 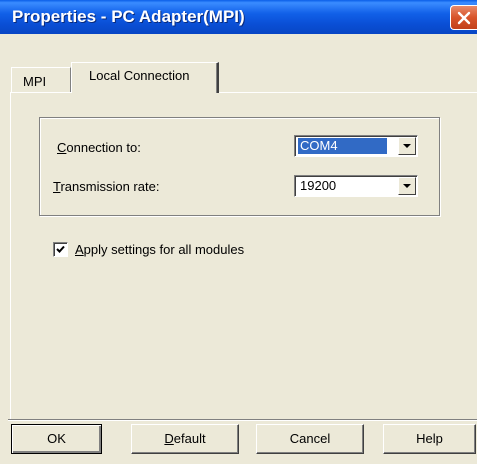 I want to click on close-button, so click(x=463, y=17).